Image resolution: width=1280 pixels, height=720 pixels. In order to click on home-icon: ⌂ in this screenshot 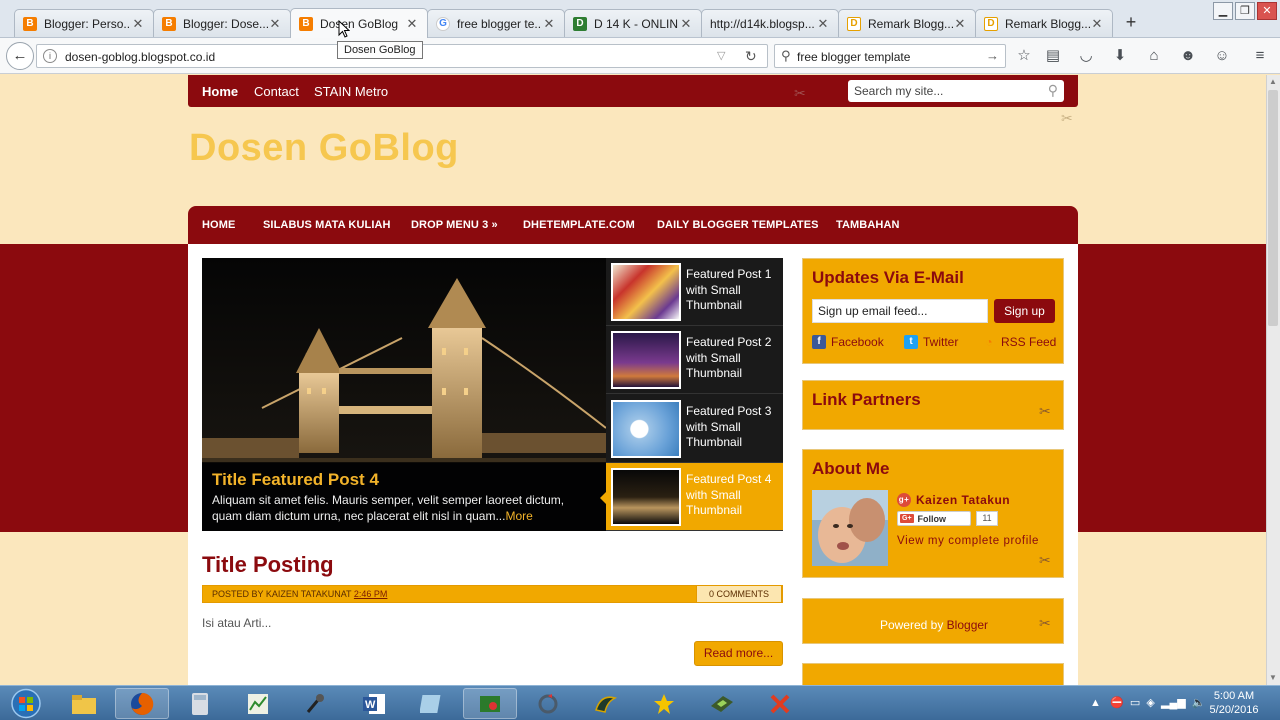, I will do `click(1154, 56)`.